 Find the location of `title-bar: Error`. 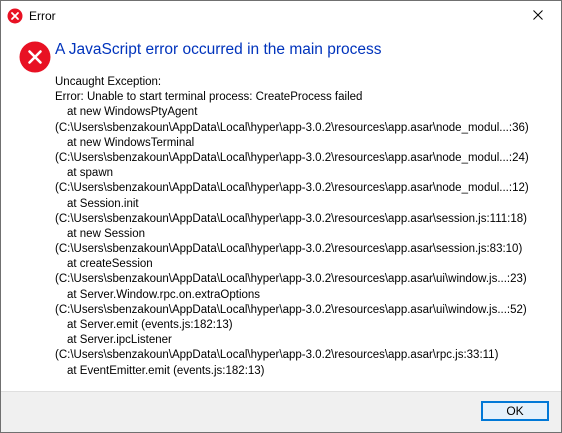

title-bar: Error is located at coordinates (281, 16).